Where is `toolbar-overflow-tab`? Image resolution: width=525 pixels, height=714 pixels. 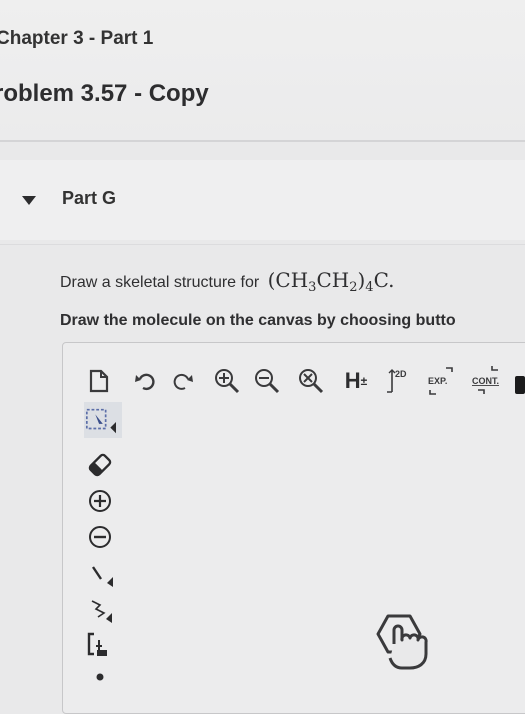 toolbar-overflow-tab is located at coordinates (520, 385).